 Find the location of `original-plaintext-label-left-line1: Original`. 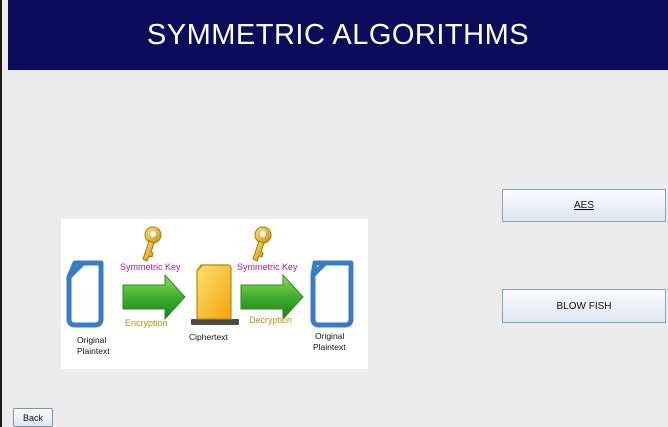

original-plaintext-label-left-line1: Original is located at coordinates (91, 340).